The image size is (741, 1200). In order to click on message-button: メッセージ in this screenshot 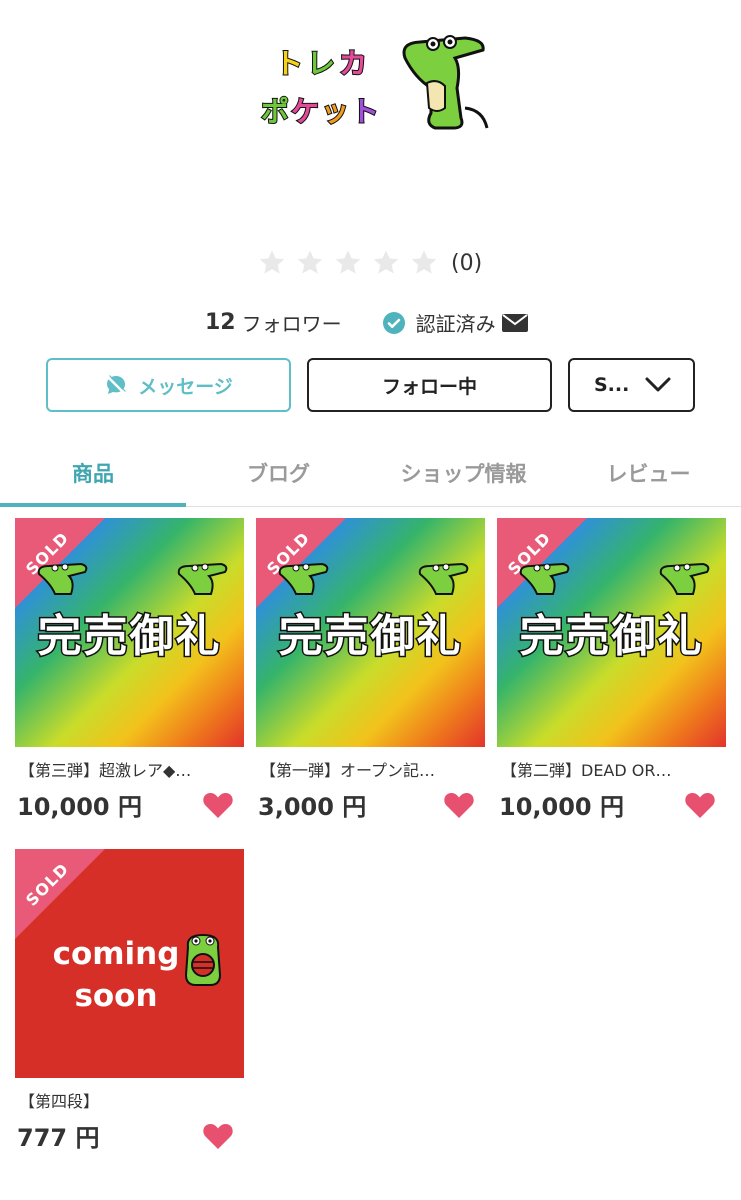, I will do `click(168, 385)`.